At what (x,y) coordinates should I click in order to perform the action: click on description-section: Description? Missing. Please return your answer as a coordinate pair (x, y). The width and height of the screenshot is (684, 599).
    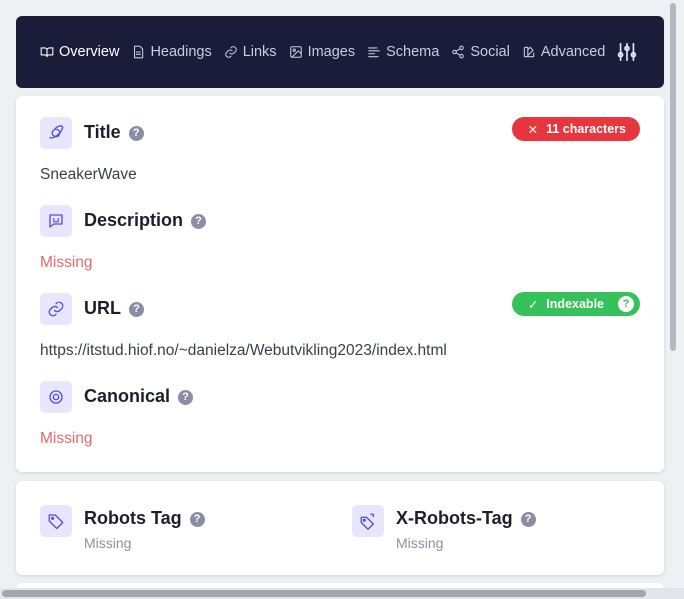
    Looking at the image, I should click on (340, 238).